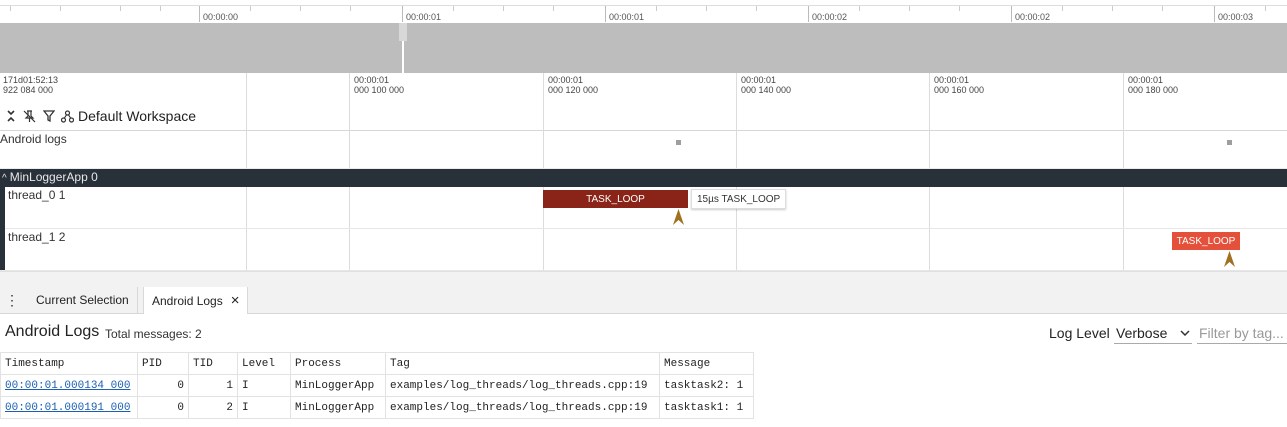 Image resolution: width=1287 pixels, height=427 pixels. I want to click on column-header-process: Process, so click(338, 363).